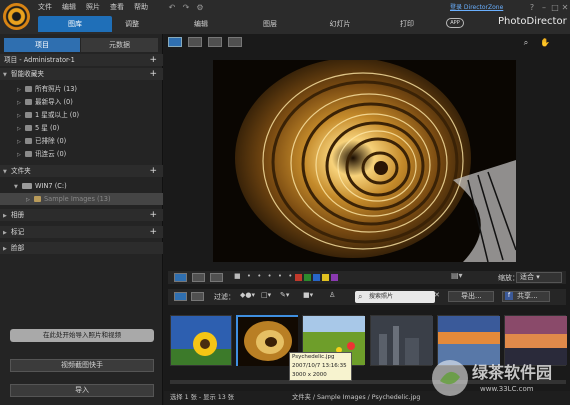 This screenshot has height=405, width=570. Describe the element at coordinates (81, 215) in the screenshot. I see `albums-header: ▶ 相册 +` at that location.